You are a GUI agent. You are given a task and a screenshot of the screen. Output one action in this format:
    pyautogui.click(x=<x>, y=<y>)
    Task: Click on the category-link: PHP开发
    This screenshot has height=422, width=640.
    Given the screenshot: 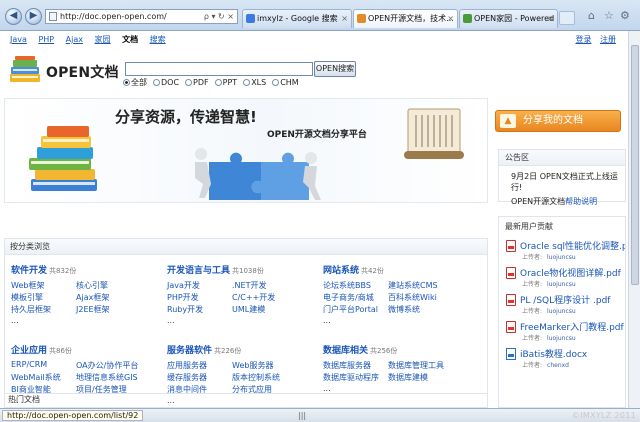 What is the action you would take?
    pyautogui.click(x=199, y=297)
    